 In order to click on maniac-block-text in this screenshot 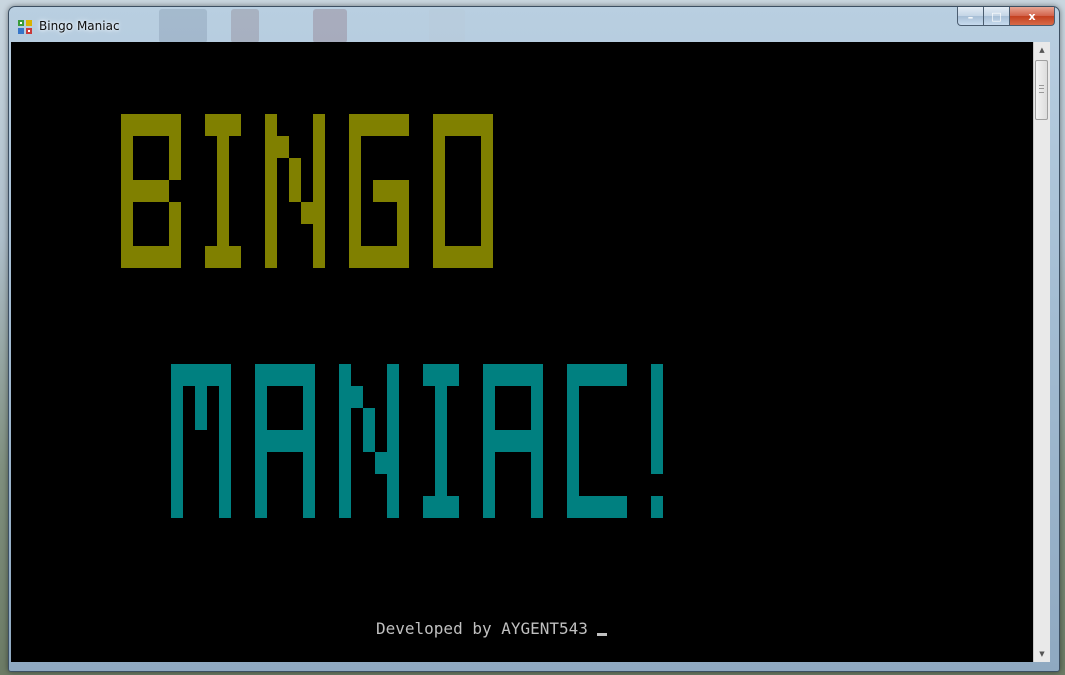, I will do `click(417, 441)`.